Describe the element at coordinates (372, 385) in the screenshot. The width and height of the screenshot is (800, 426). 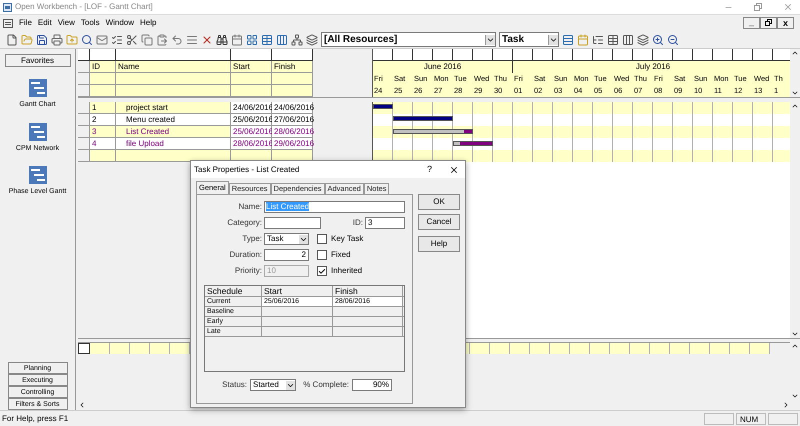
I see `percent-complete-field: 90%` at that location.